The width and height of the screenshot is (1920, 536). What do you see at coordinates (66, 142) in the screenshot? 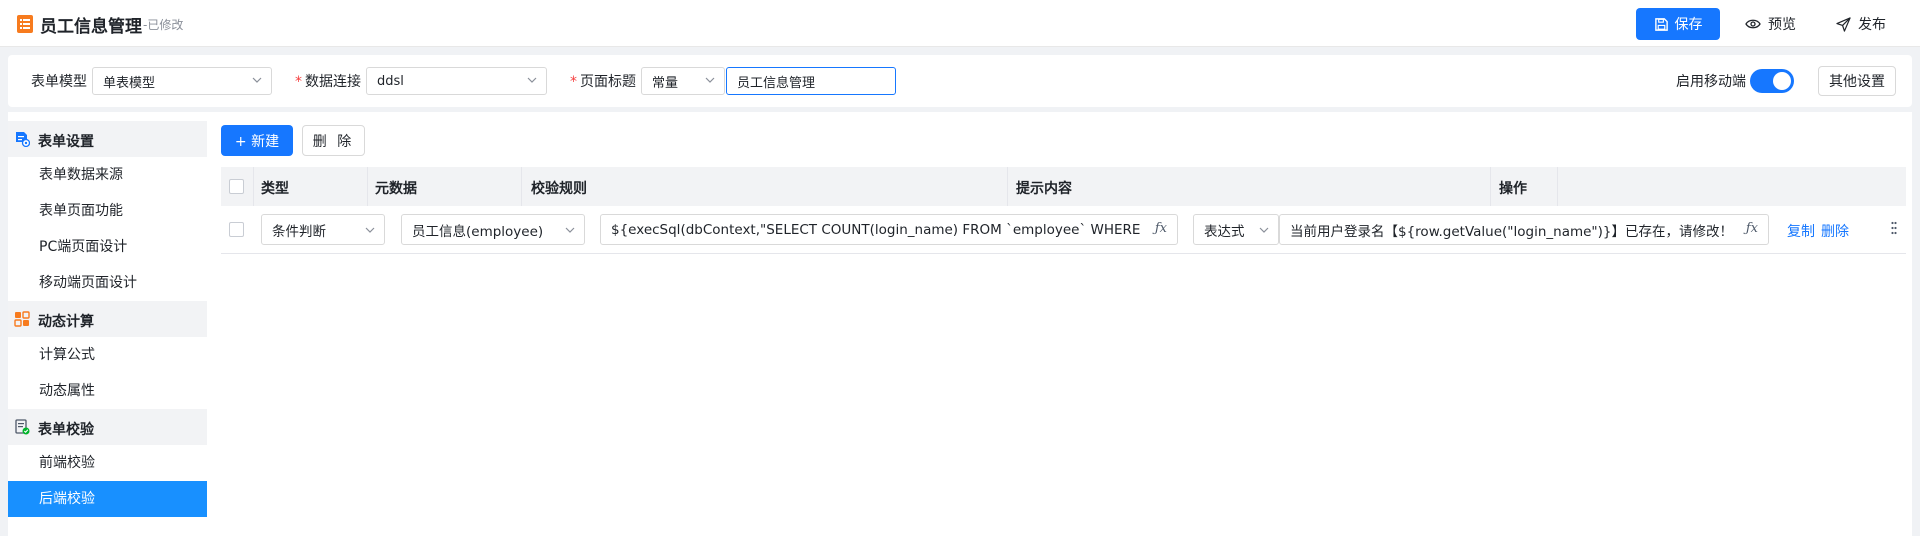
I see `sidebar-group-label: 表单设置` at bounding box center [66, 142].